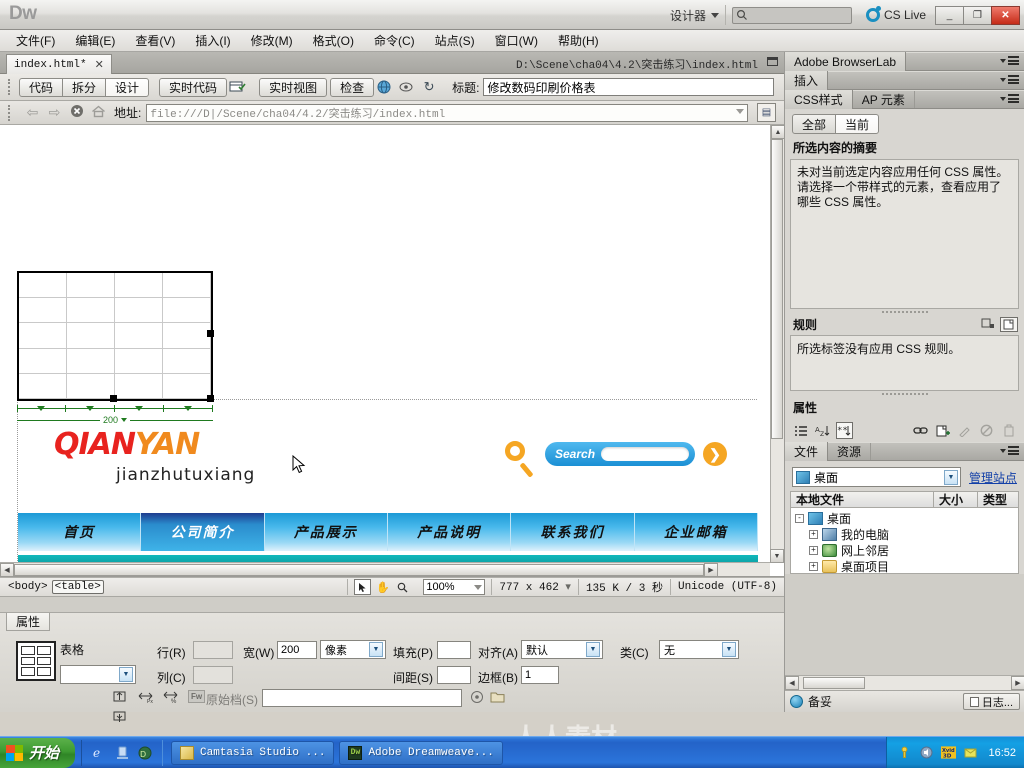  Describe the element at coordinates (1017, 683) in the screenshot. I see `scroll-right-icon: ▶` at that location.